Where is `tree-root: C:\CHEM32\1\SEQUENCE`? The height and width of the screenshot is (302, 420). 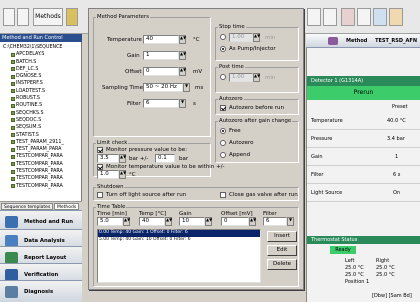 tree-root: C:\CHEM32\1\SEQUENCE is located at coordinates (41, 47).